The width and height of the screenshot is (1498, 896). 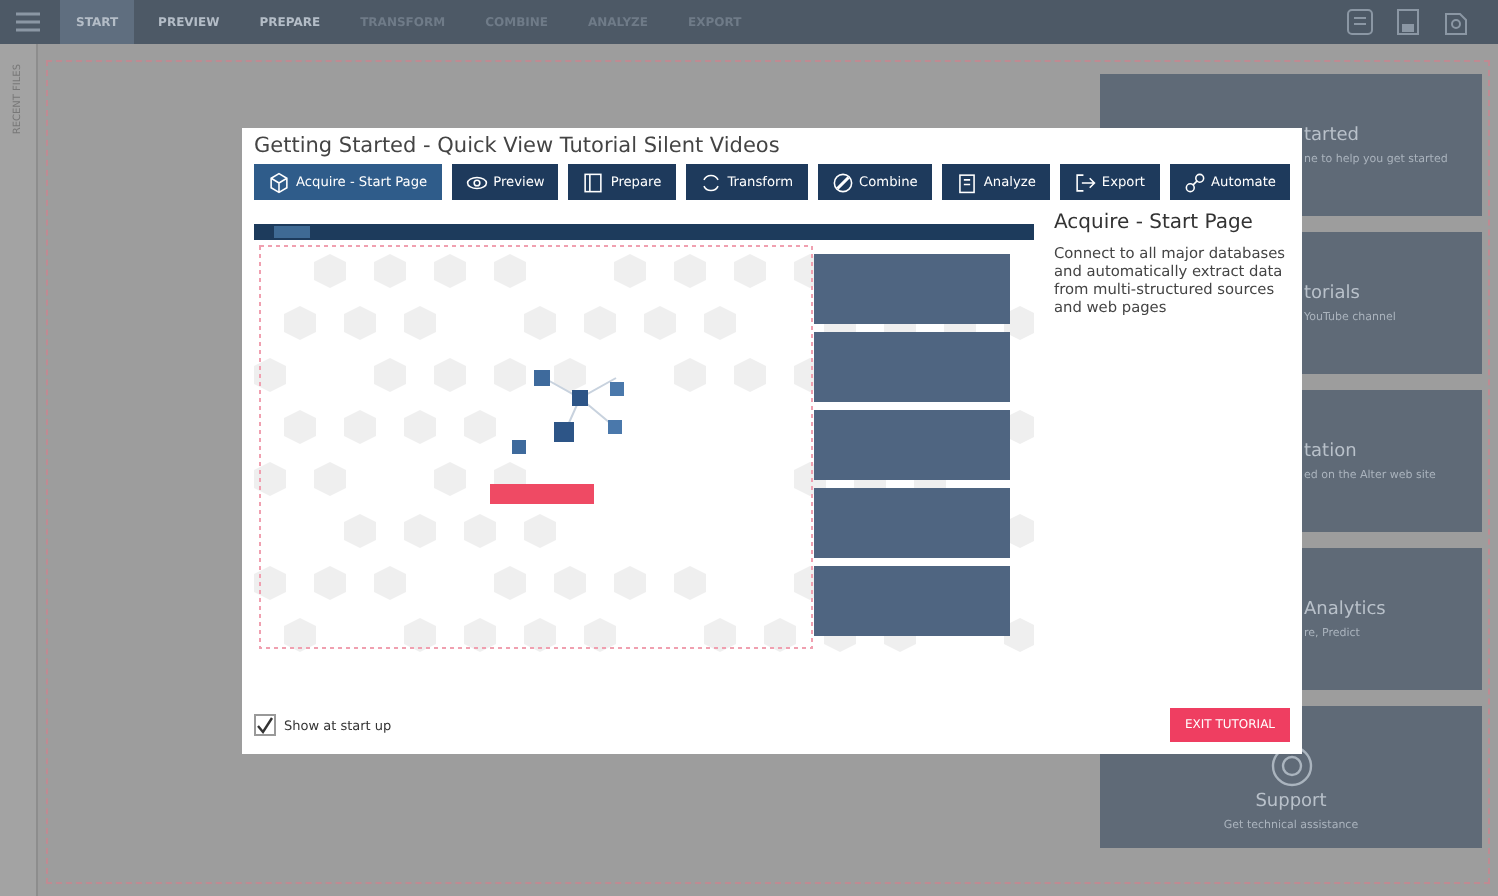 What do you see at coordinates (1154, 223) in the screenshot?
I see `section-heading: Acquire - Start Page` at bounding box center [1154, 223].